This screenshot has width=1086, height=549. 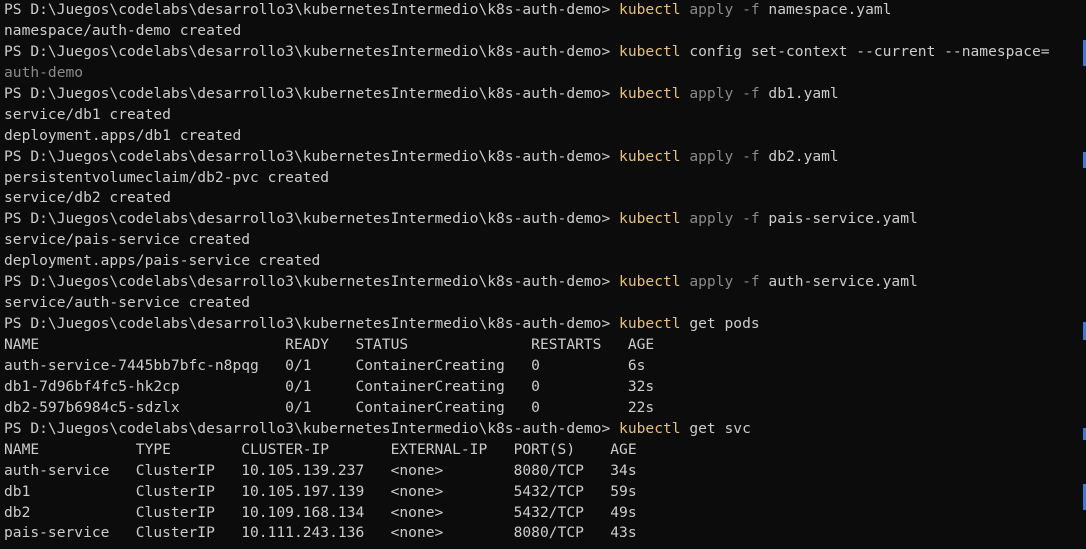 I want to click on output-line: persistentvolumeclaim/db2-pvc created, so click(x=545, y=178).